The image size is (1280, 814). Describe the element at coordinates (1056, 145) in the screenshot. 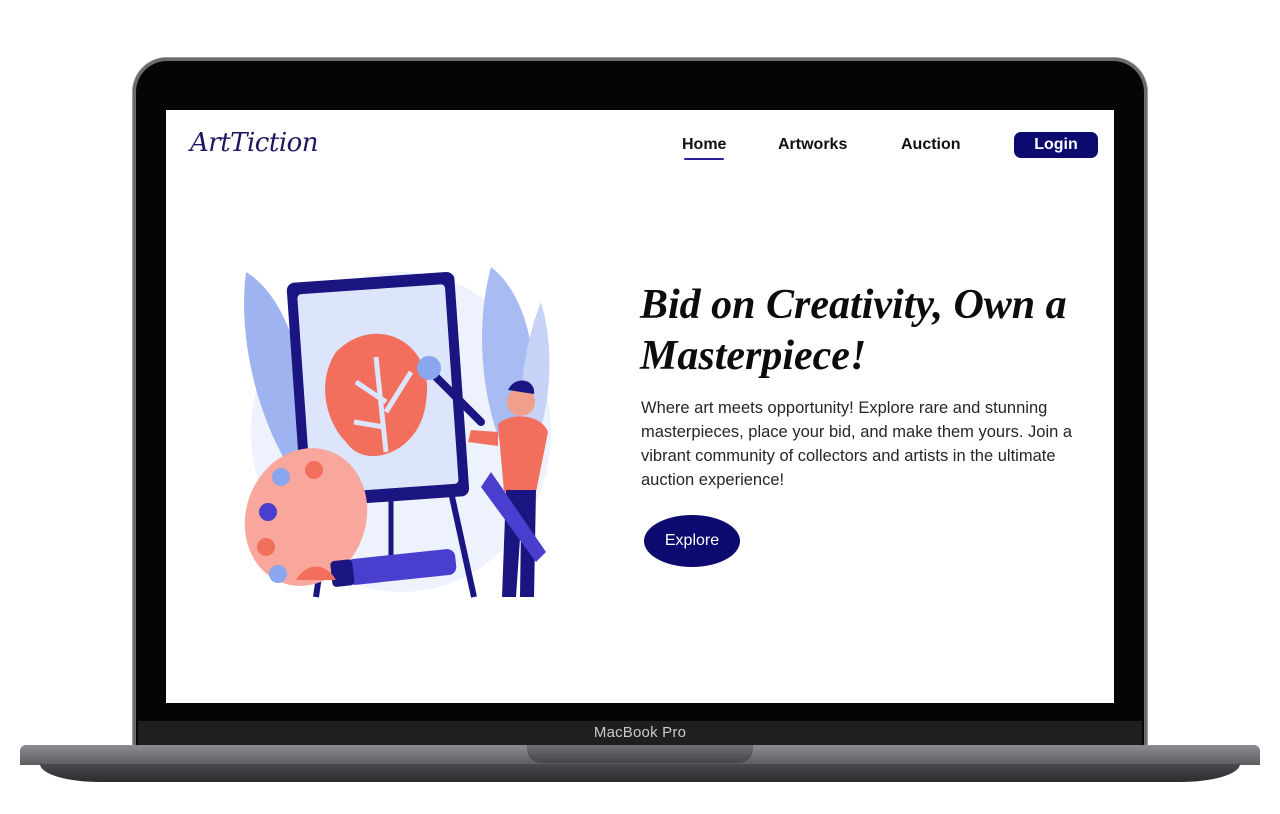

I see `login-button: Login` at that location.